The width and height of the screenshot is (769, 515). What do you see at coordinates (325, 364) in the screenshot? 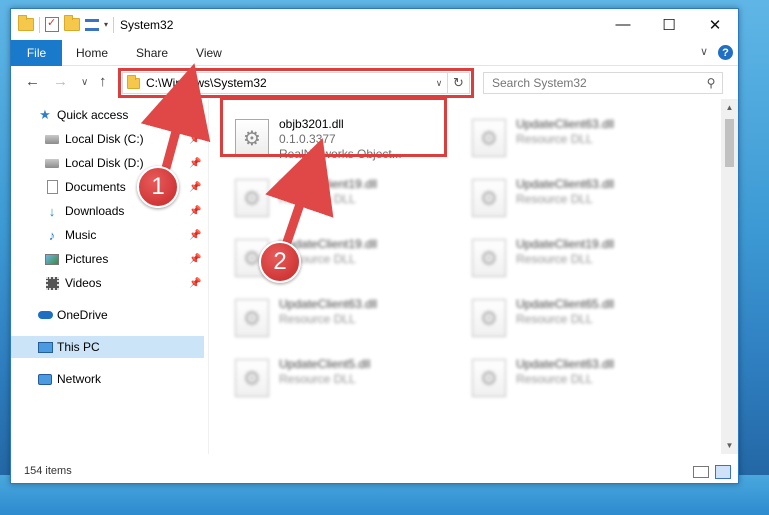
I see `file-name: UpdateClient5.dll` at bounding box center [325, 364].